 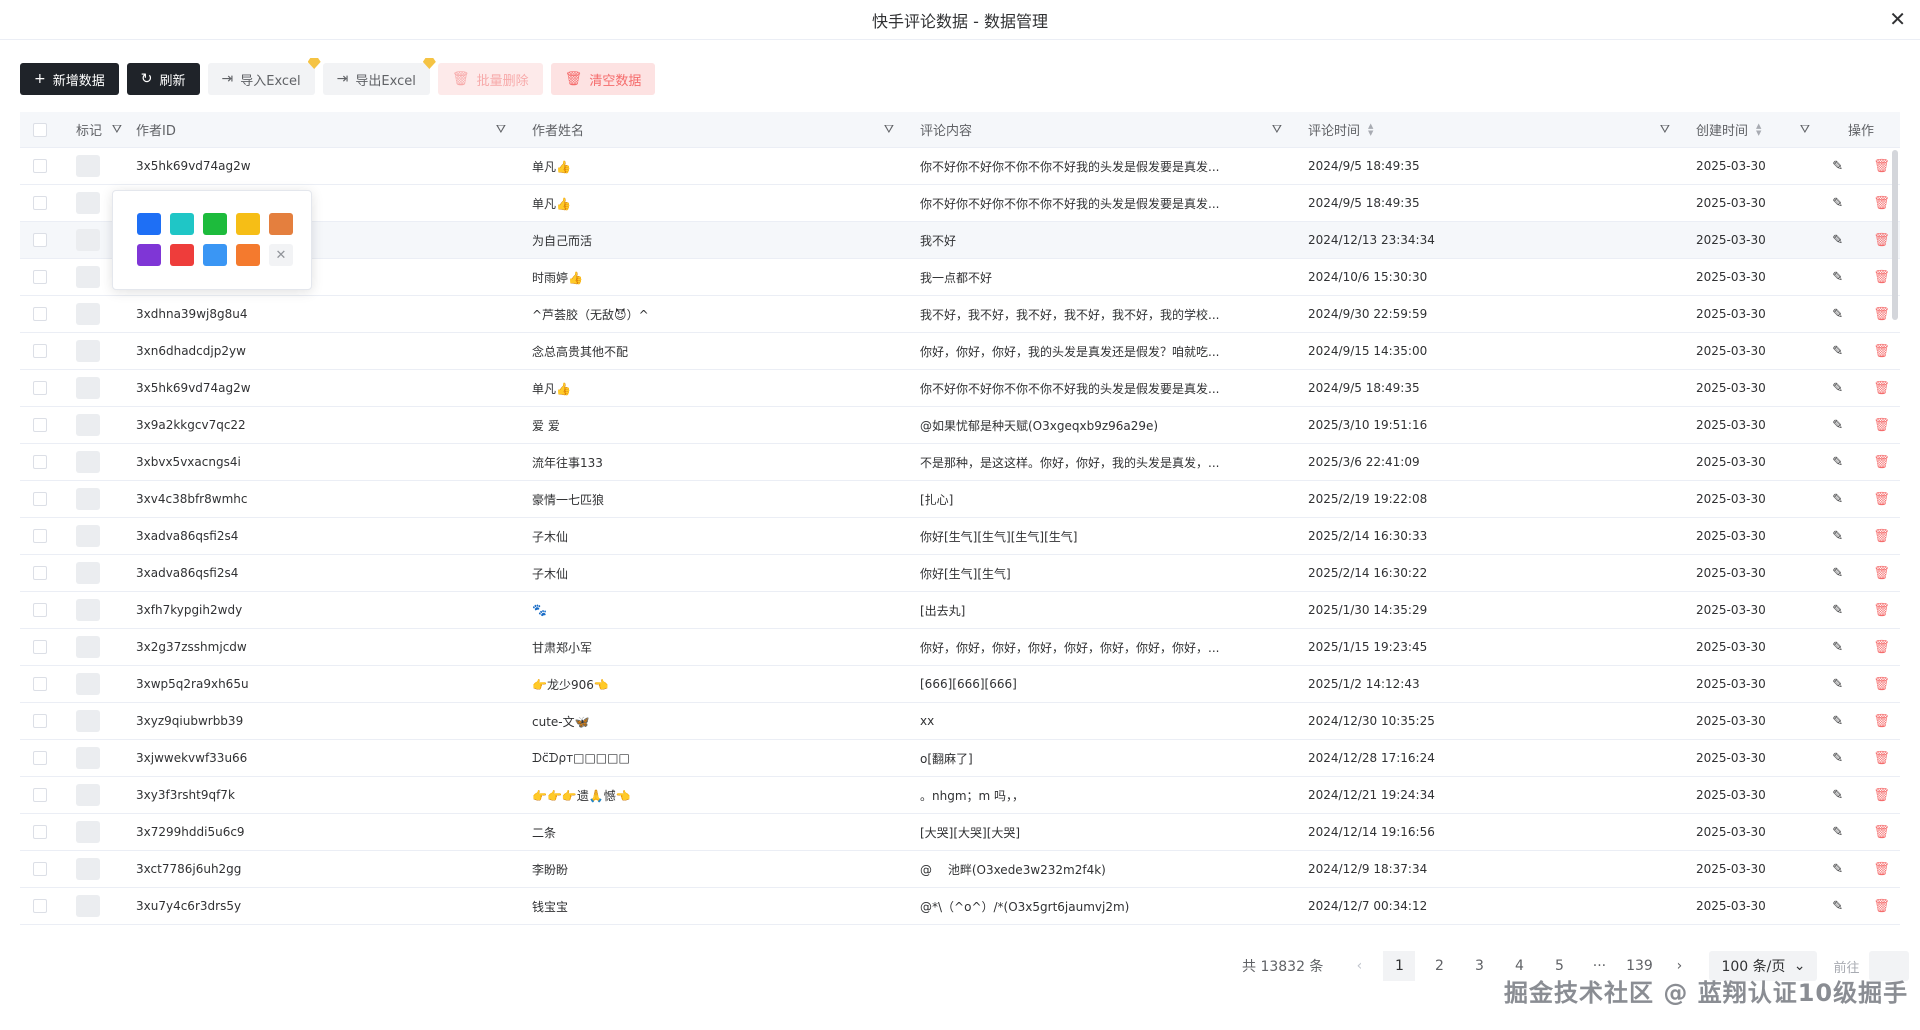 I want to click on select-all-checkbox, so click(x=40, y=129).